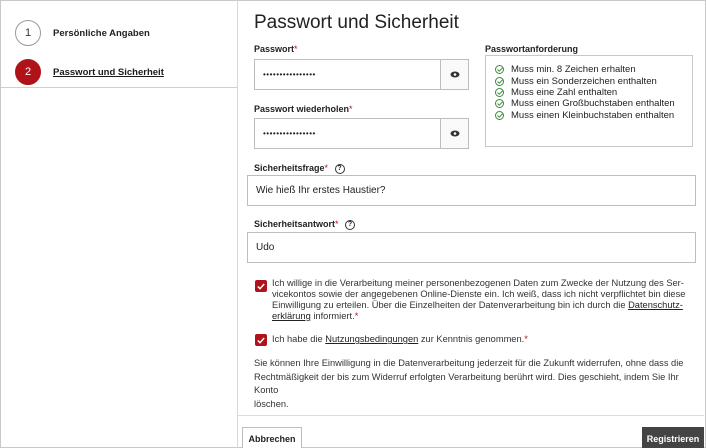 Image resolution: width=706 pixels, height=448 pixels. What do you see at coordinates (289, 133) in the screenshot?
I see `password-repeat-value: ••••••••••••••••` at bounding box center [289, 133].